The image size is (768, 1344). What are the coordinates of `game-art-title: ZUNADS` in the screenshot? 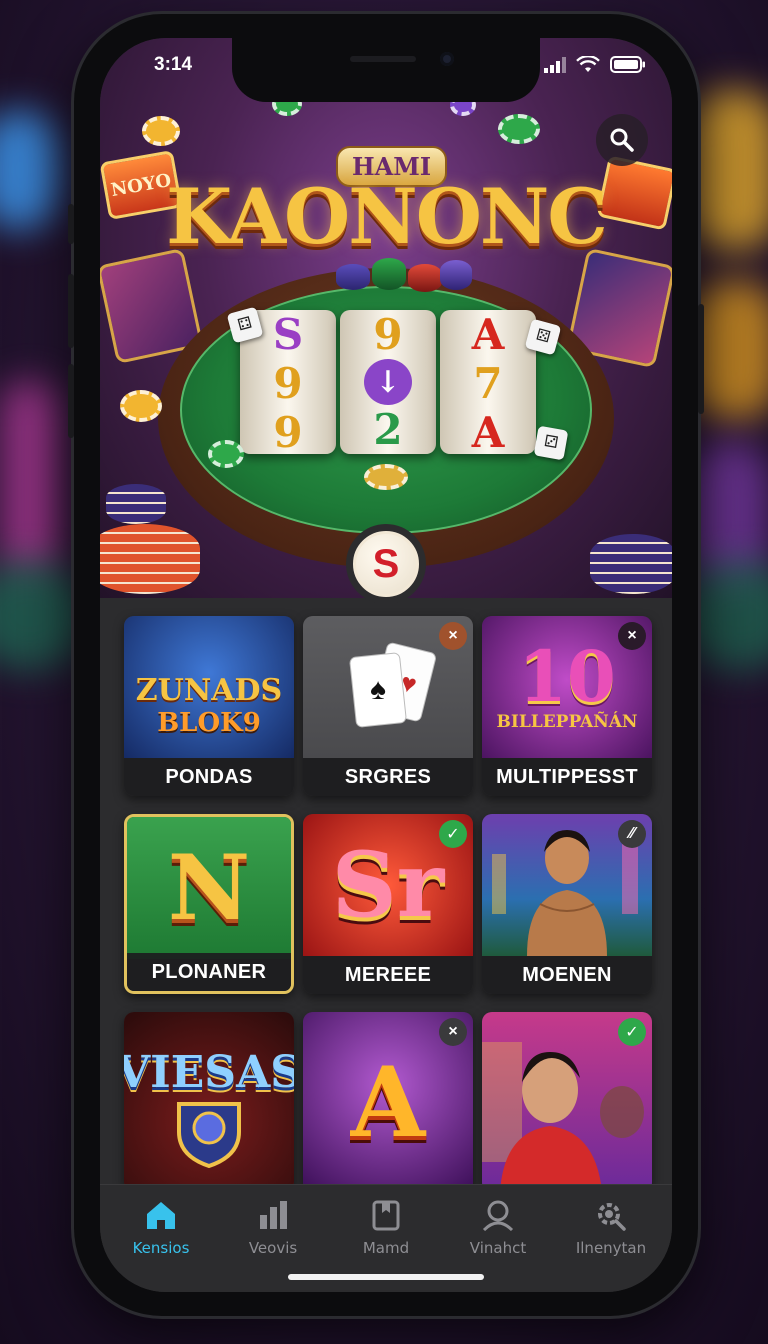 It's located at (209, 690).